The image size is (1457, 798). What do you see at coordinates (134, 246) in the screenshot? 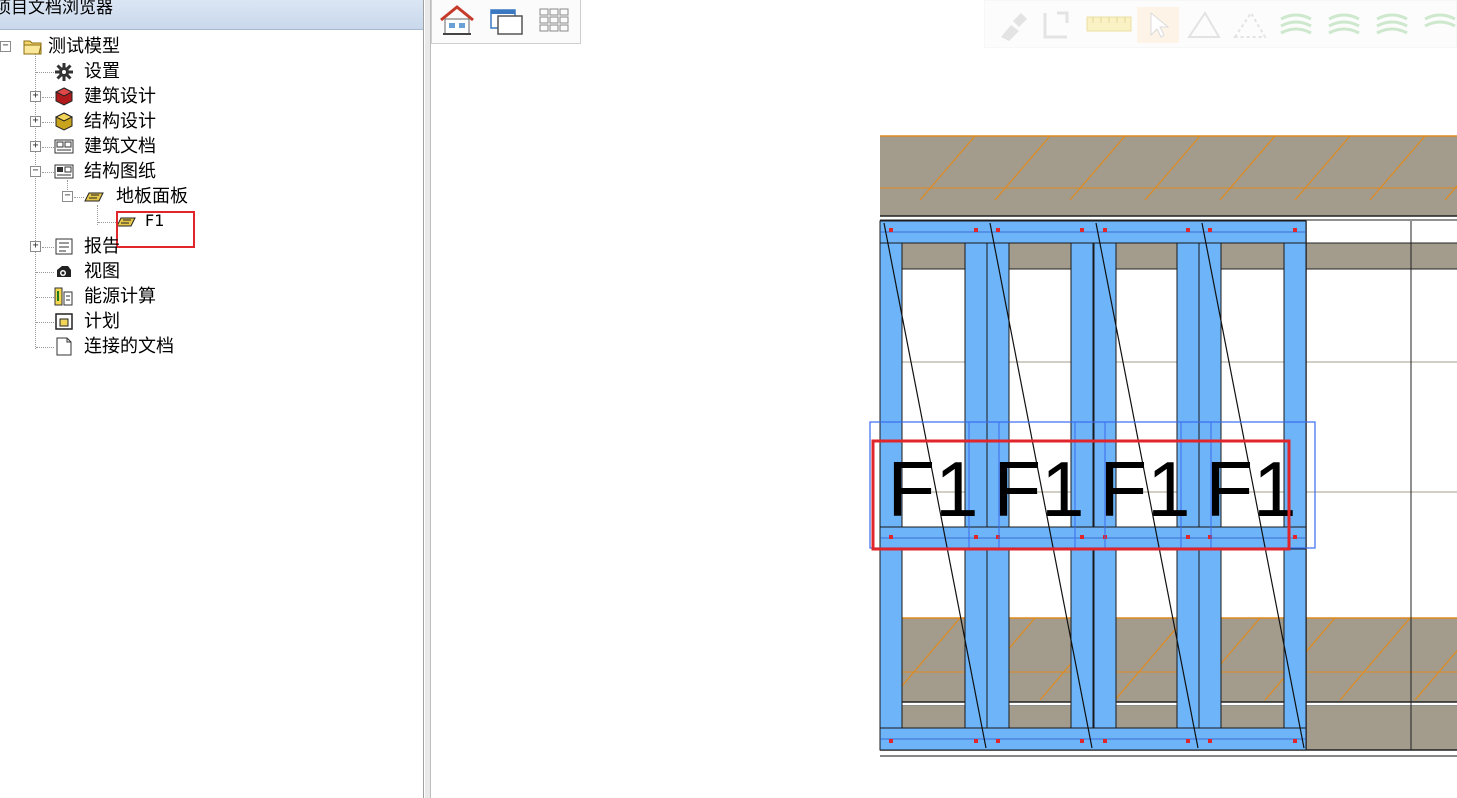
I see `tree-item-reports: 报告` at bounding box center [134, 246].